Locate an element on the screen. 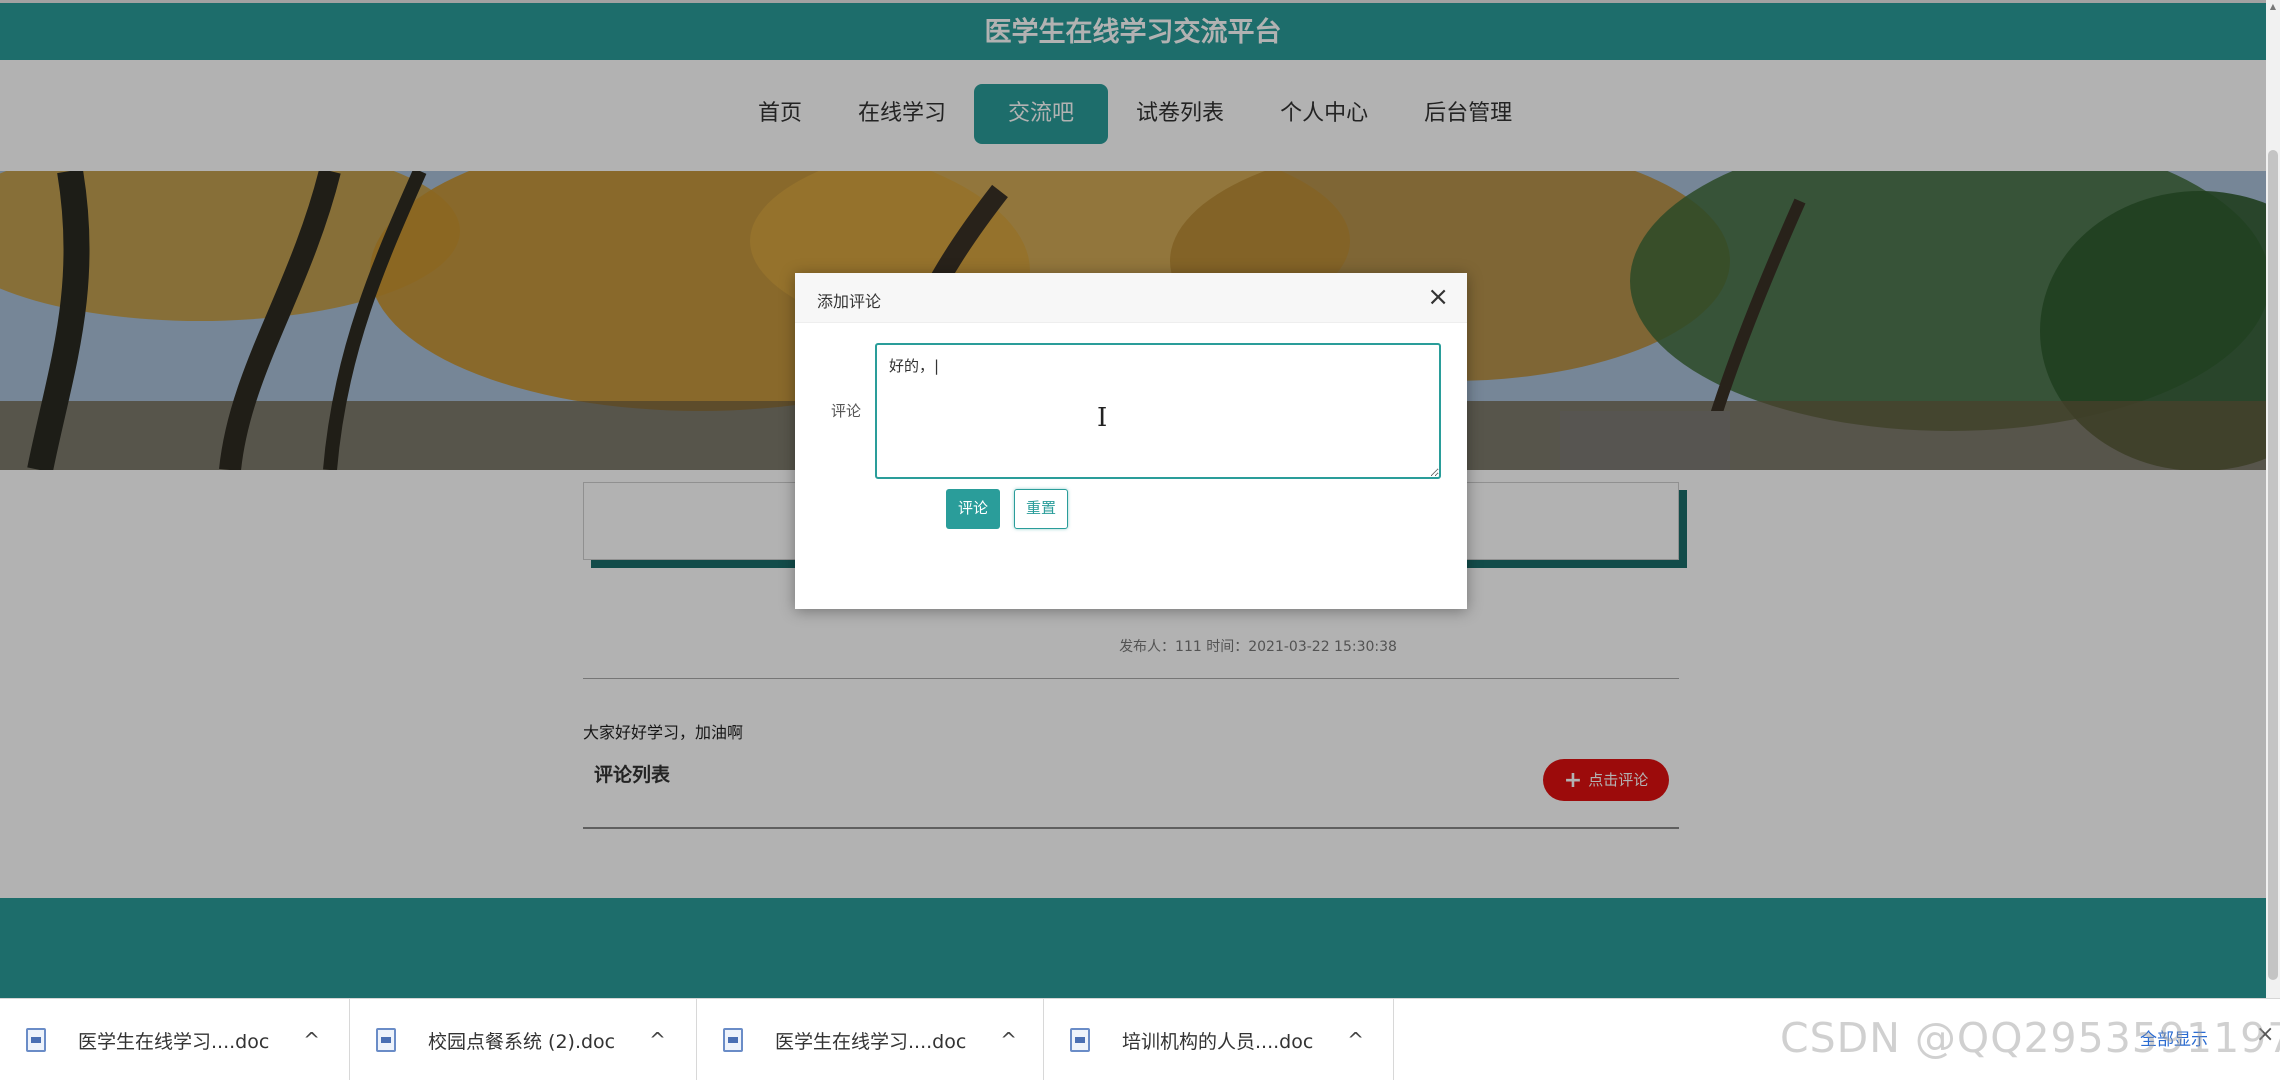 This screenshot has width=2280, height=1080. download-file-name: 校园点餐系统 (2).doc is located at coordinates (522, 1041).